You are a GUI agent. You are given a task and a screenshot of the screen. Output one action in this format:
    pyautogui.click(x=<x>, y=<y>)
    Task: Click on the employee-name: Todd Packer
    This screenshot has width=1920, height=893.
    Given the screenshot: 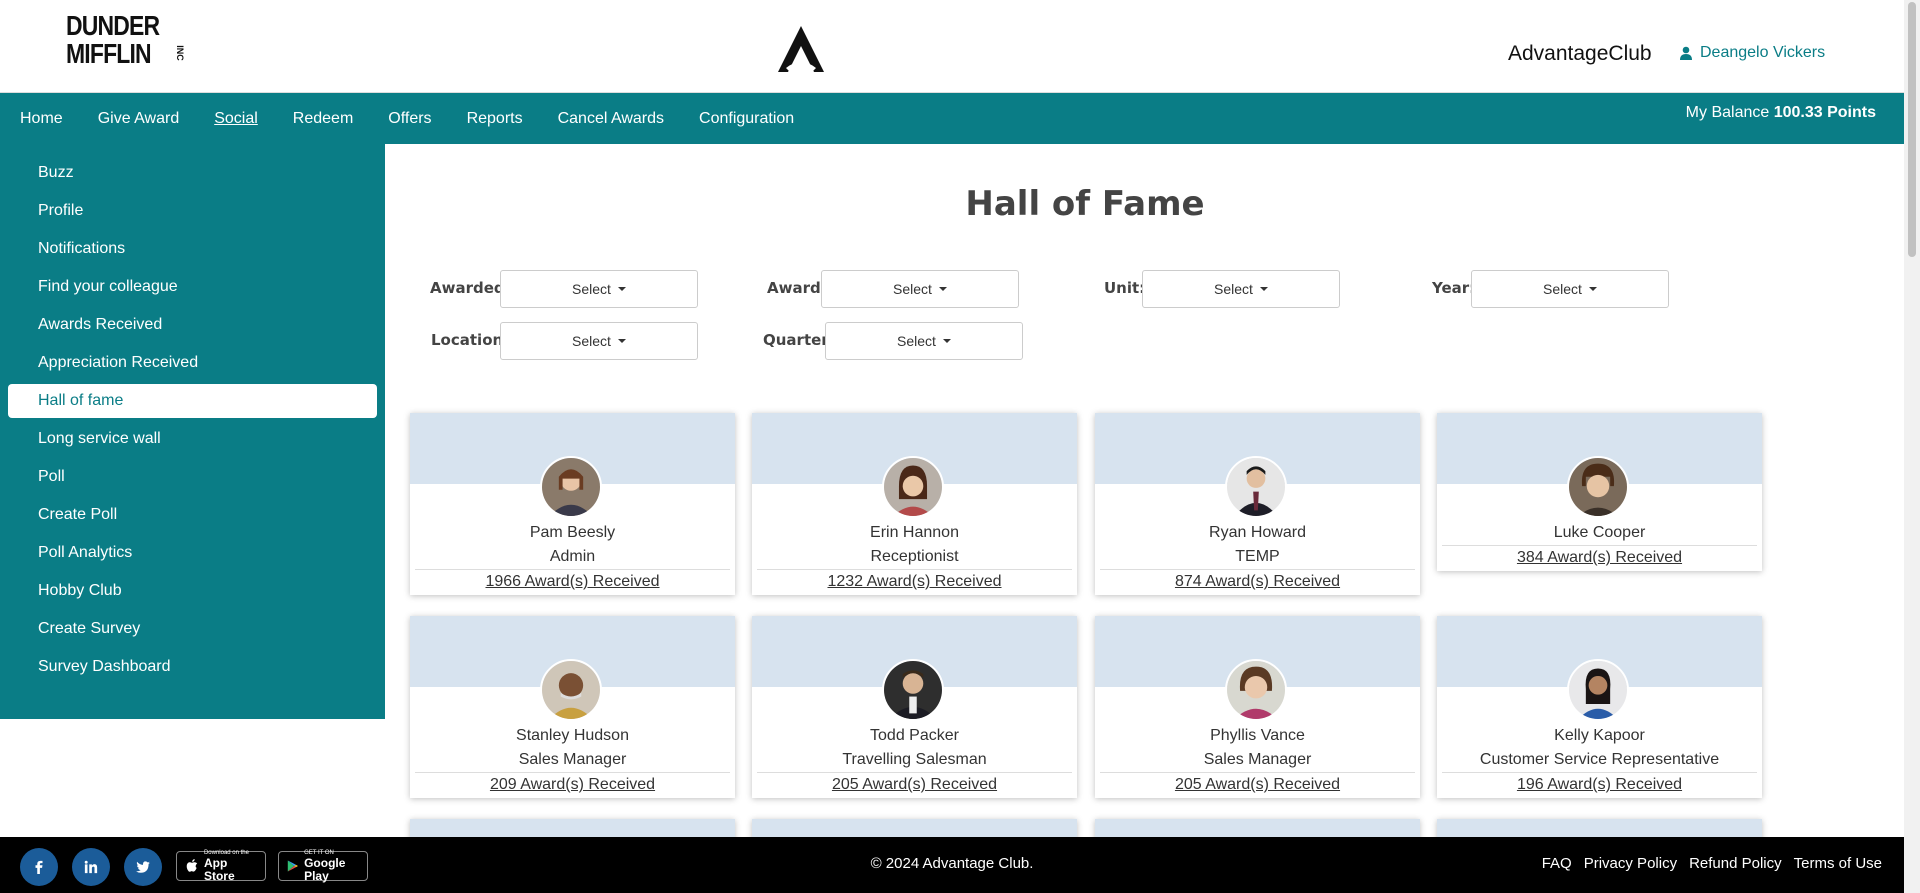 What is the action you would take?
    pyautogui.click(x=914, y=735)
    